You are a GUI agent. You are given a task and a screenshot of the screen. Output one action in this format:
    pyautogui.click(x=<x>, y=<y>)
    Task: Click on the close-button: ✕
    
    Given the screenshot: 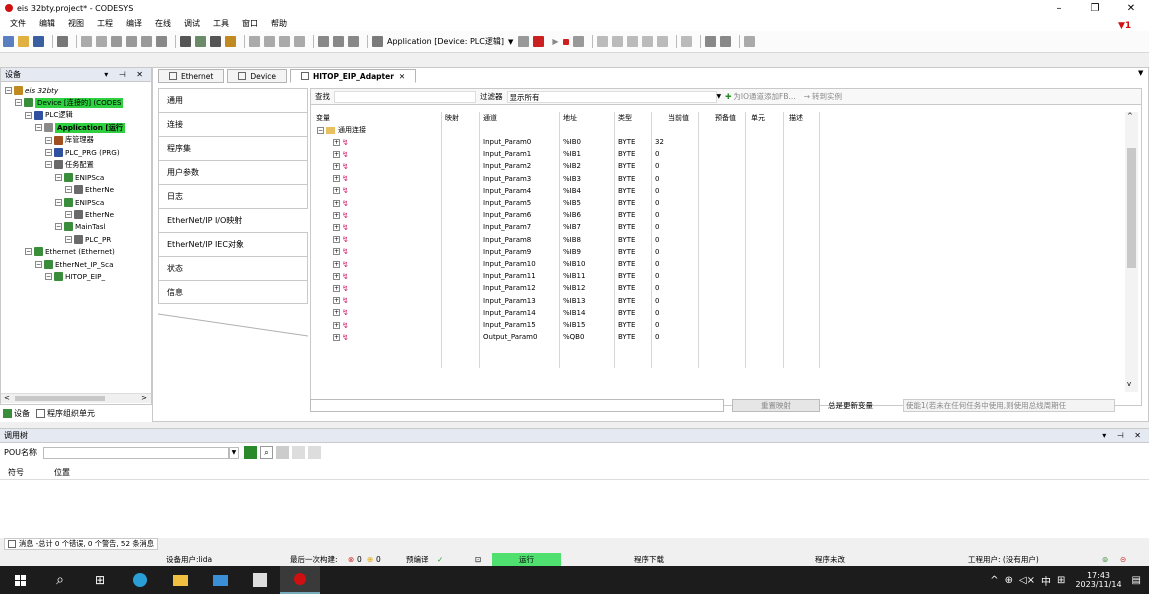 What is the action you would take?
    pyautogui.click(x=1131, y=8)
    